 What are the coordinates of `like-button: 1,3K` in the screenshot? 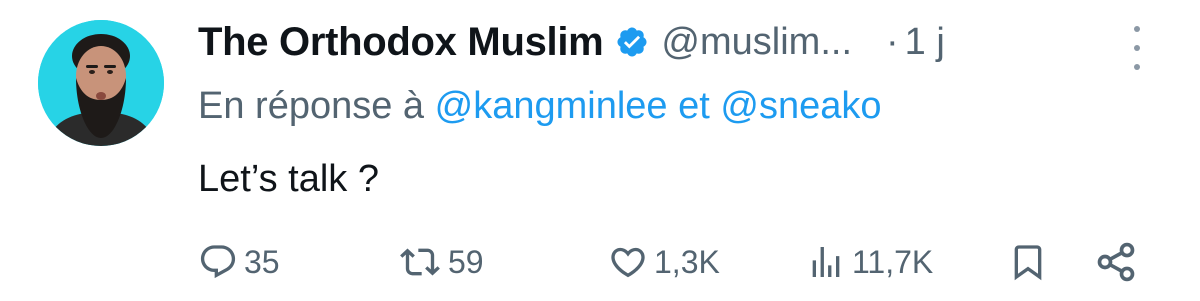 It's located at (664, 262).